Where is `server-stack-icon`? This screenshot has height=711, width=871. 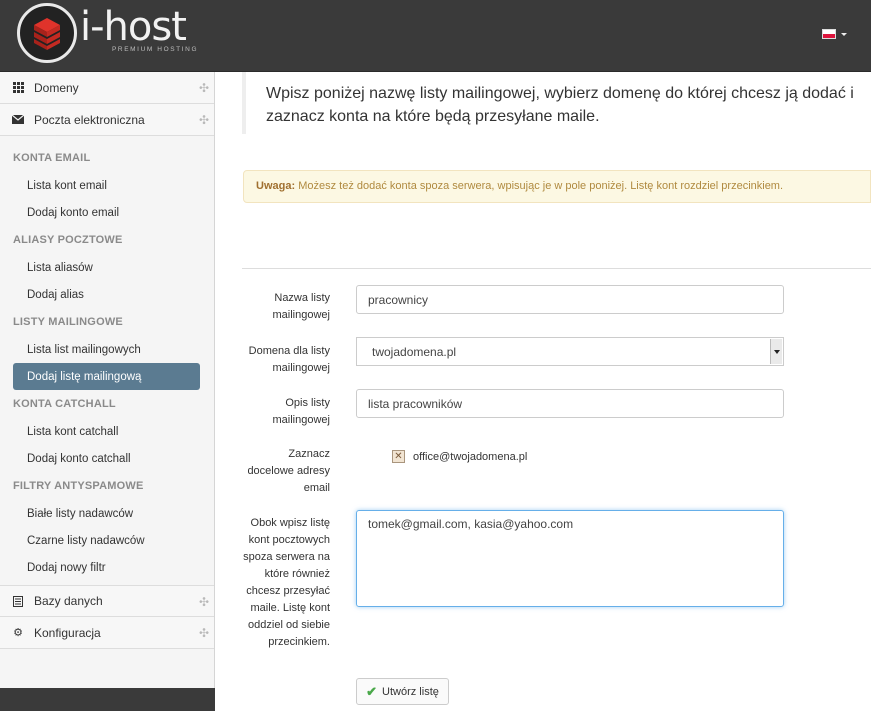
server-stack-icon is located at coordinates (47, 34).